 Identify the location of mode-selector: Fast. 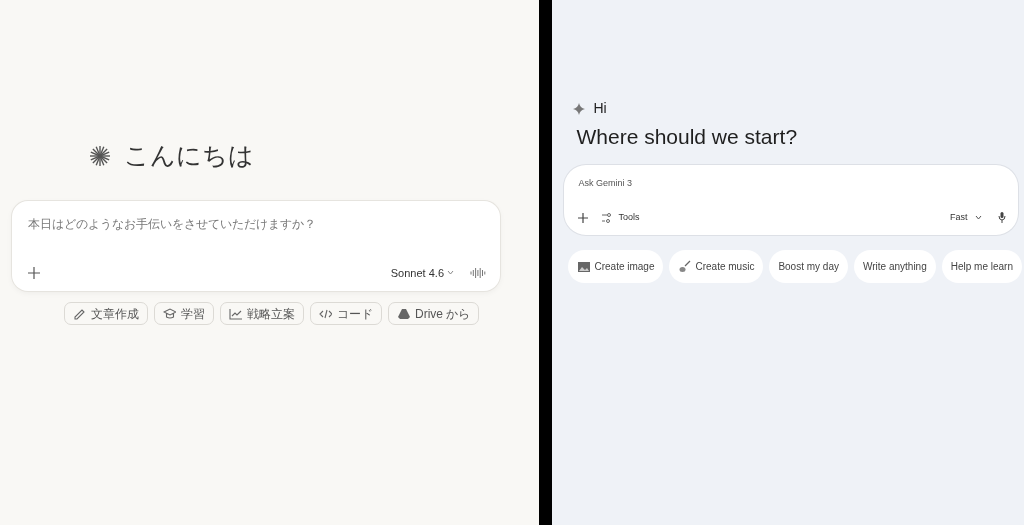
(966, 218).